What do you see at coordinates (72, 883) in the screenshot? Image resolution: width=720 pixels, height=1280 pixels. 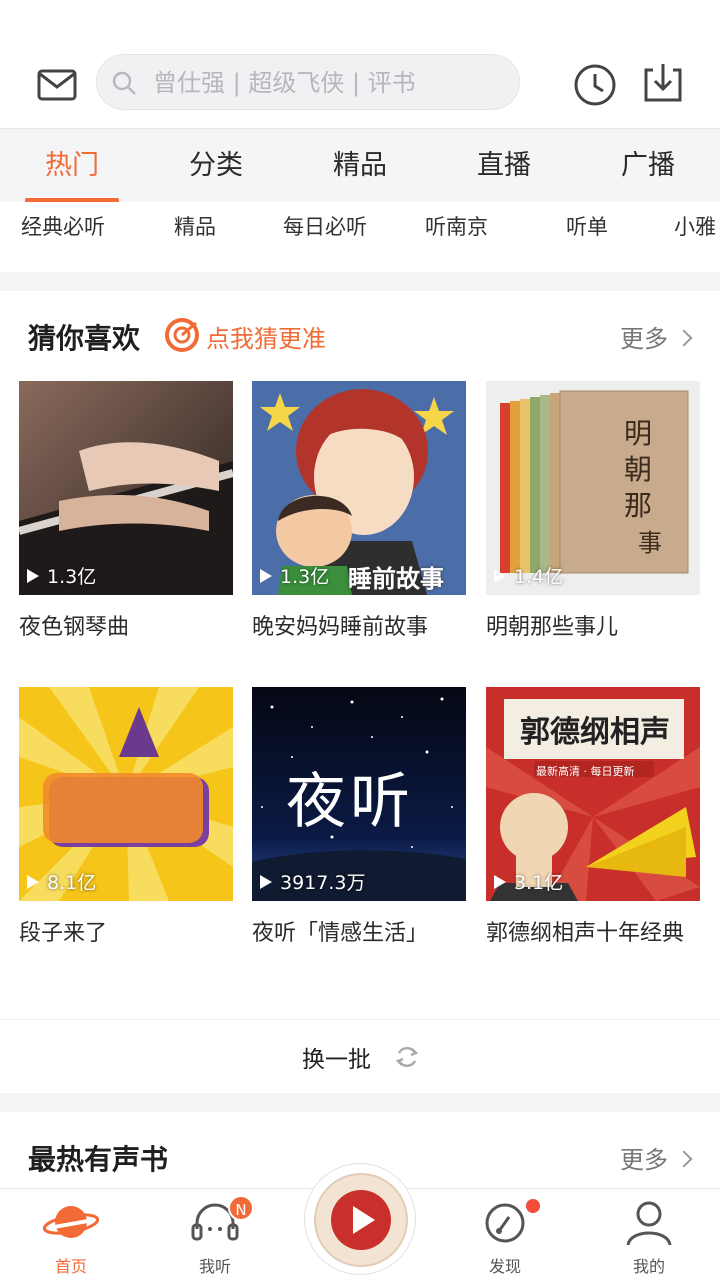 I see `play-count-value: 8.1亿` at bounding box center [72, 883].